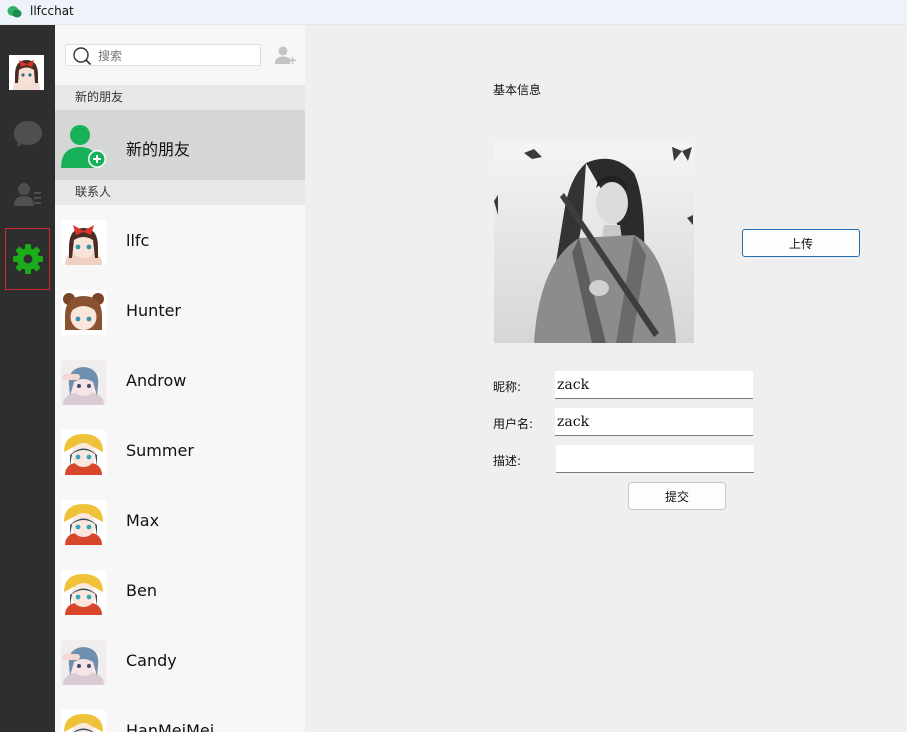 This screenshot has height=732, width=907. I want to click on list-item: Candy, so click(180, 660).